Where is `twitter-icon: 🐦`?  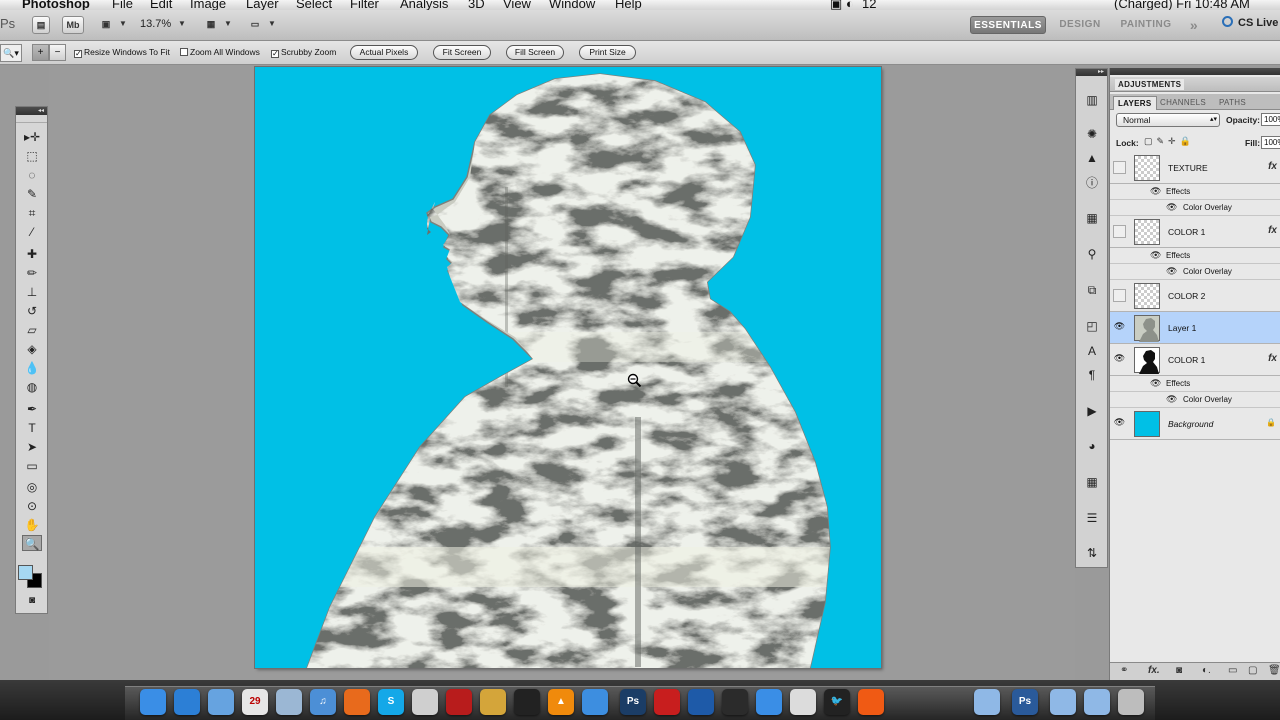 twitter-icon: 🐦 is located at coordinates (837, 702).